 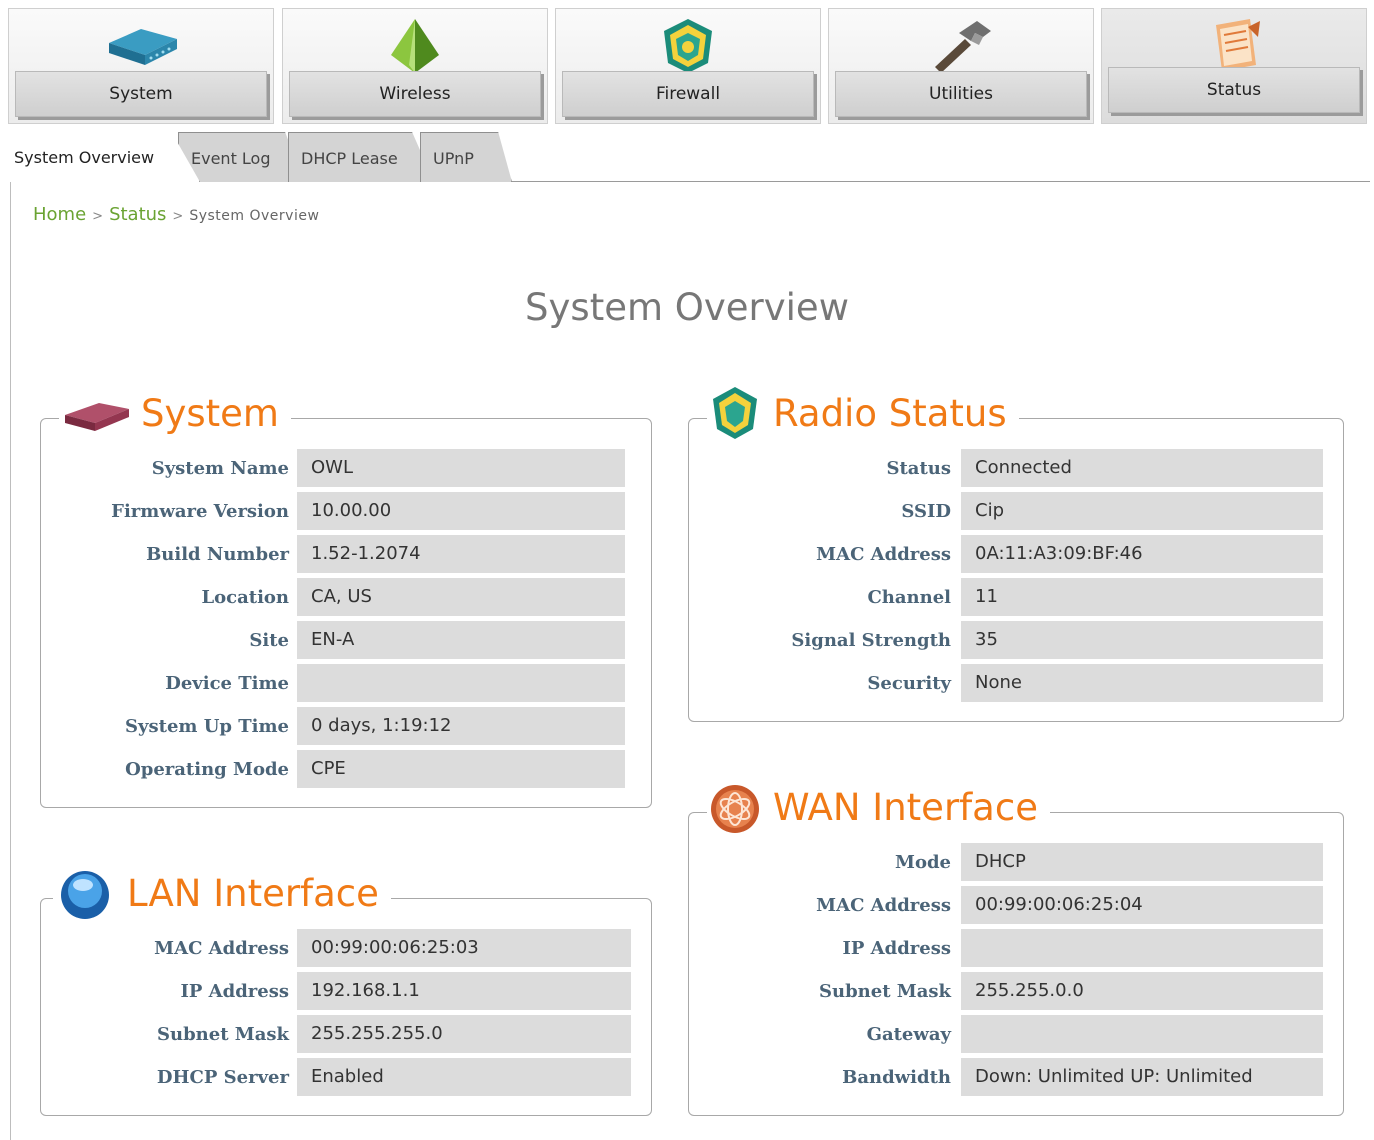 What do you see at coordinates (1016, 1078) in the screenshot?
I see `info-row: Bandwidth Down: Unlimited UP: Unlimited` at bounding box center [1016, 1078].